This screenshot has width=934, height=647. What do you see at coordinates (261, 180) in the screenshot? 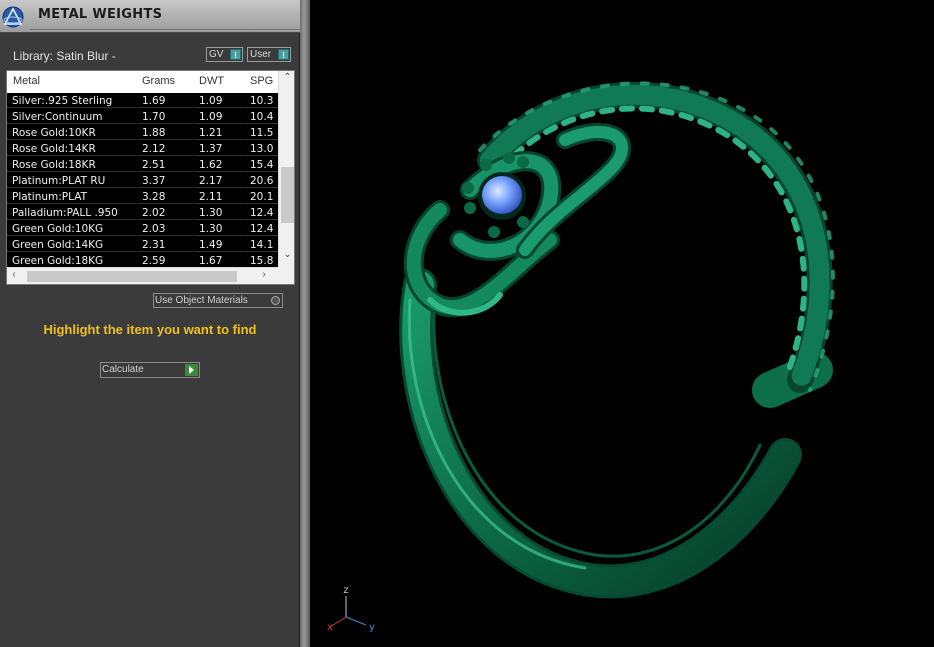
I see `spg-cell: 20.6` at bounding box center [261, 180].